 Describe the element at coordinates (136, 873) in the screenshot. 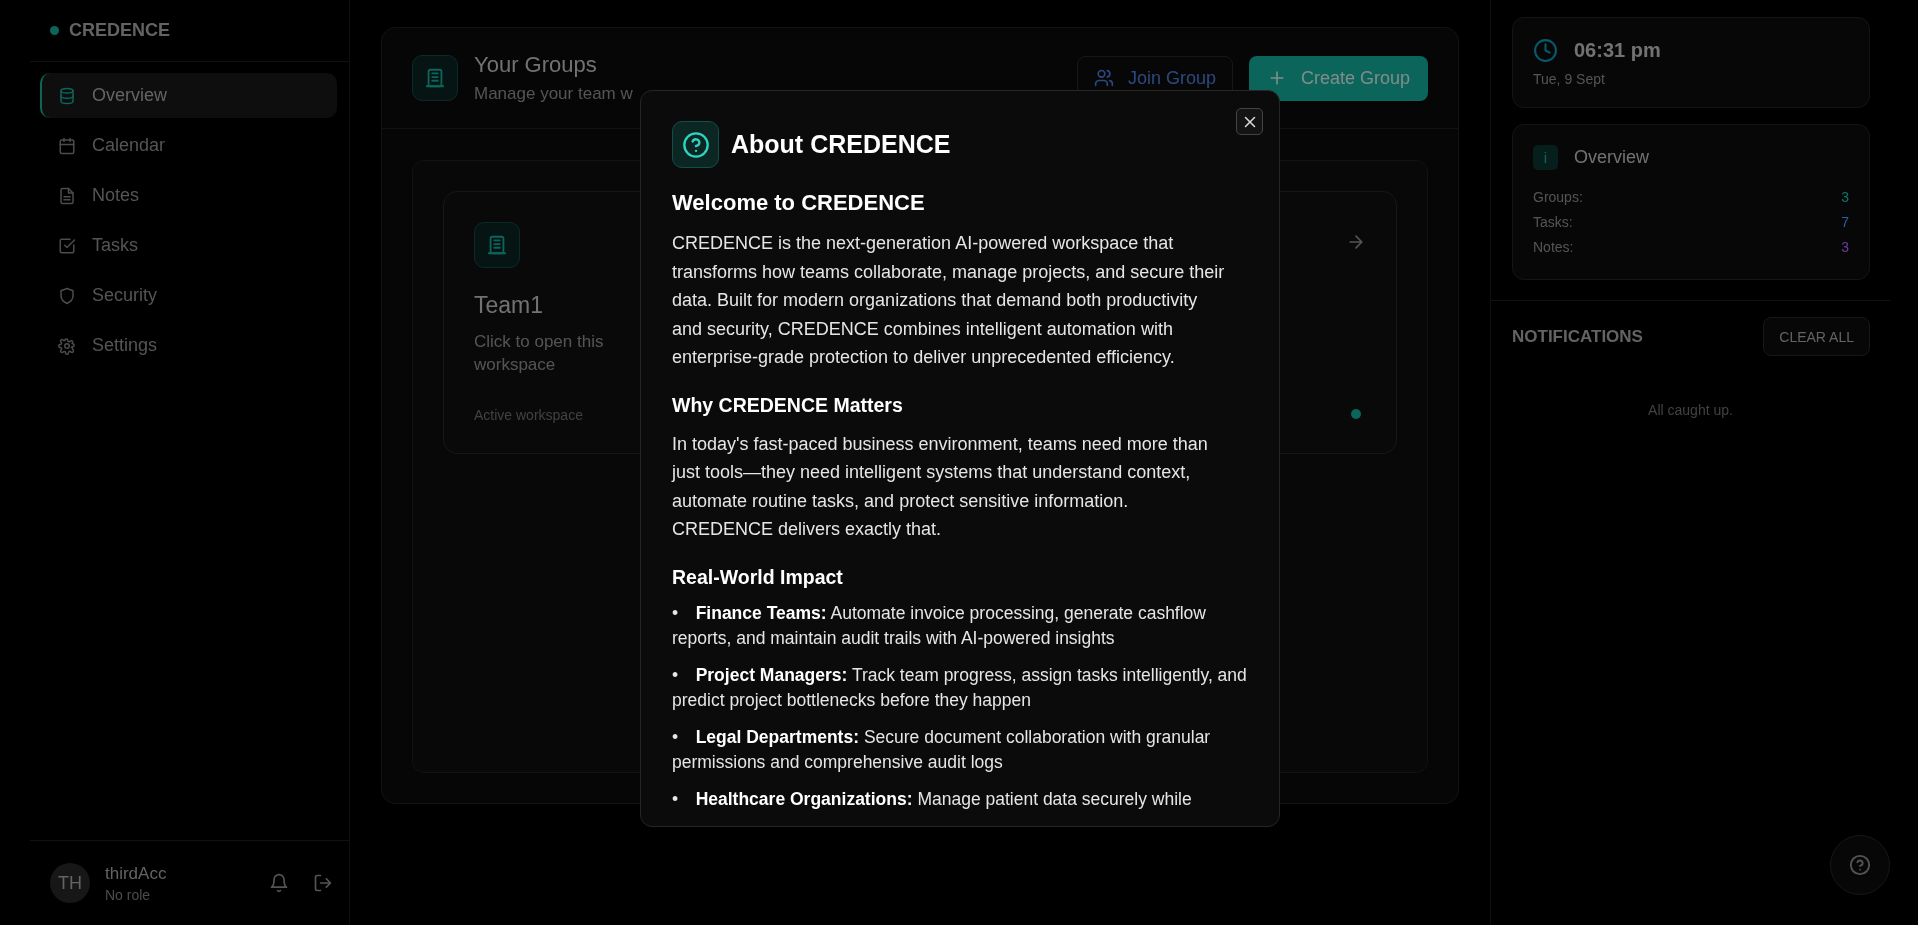

I see `user-name: thirdAcc` at that location.